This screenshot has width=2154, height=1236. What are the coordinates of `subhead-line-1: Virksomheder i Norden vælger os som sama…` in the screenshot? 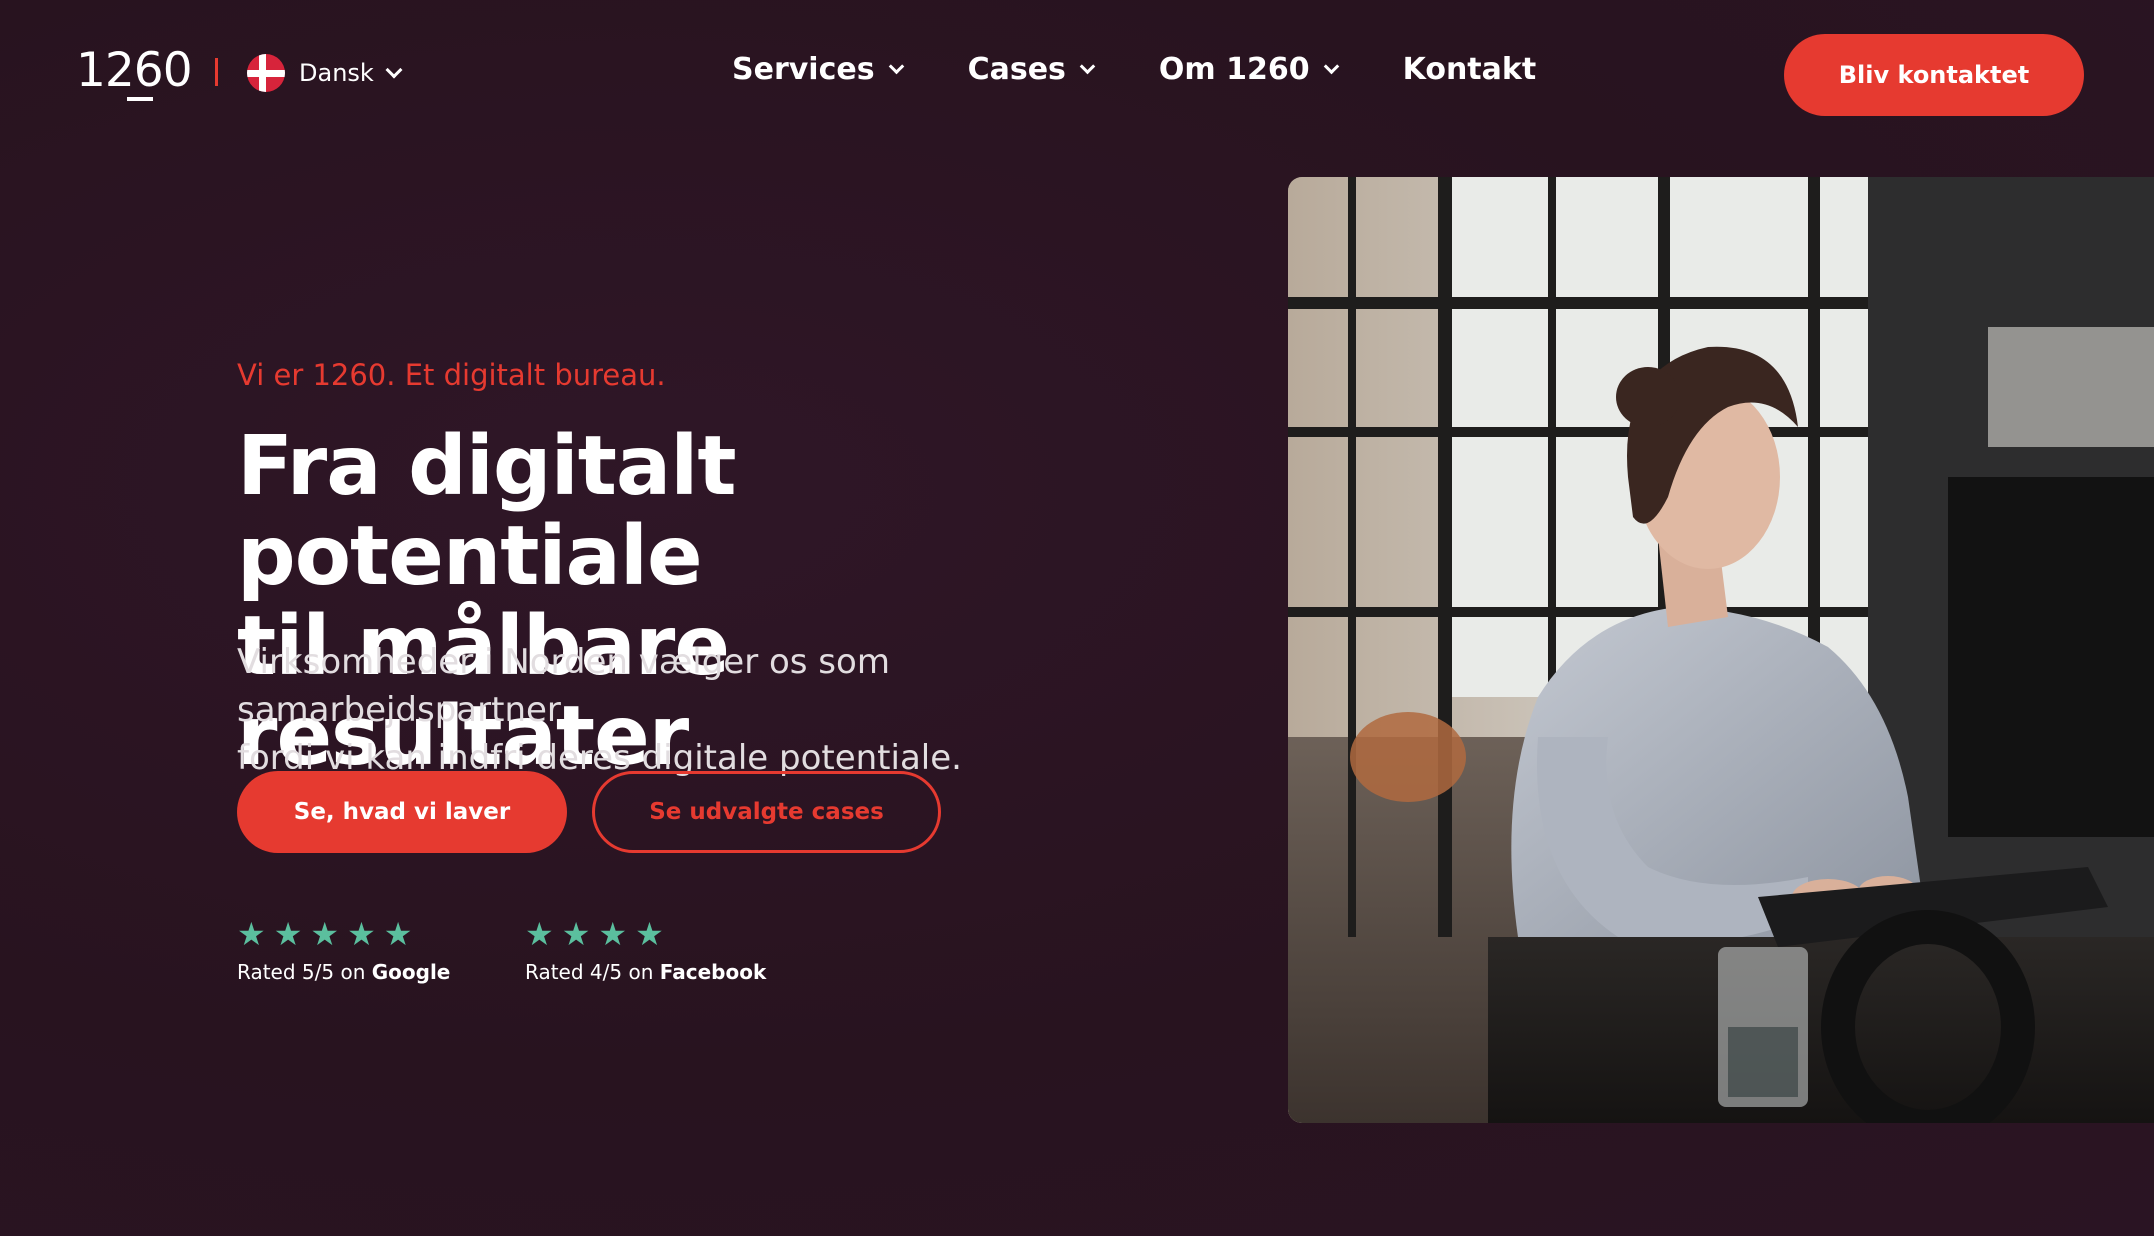 It's located at (563, 686).